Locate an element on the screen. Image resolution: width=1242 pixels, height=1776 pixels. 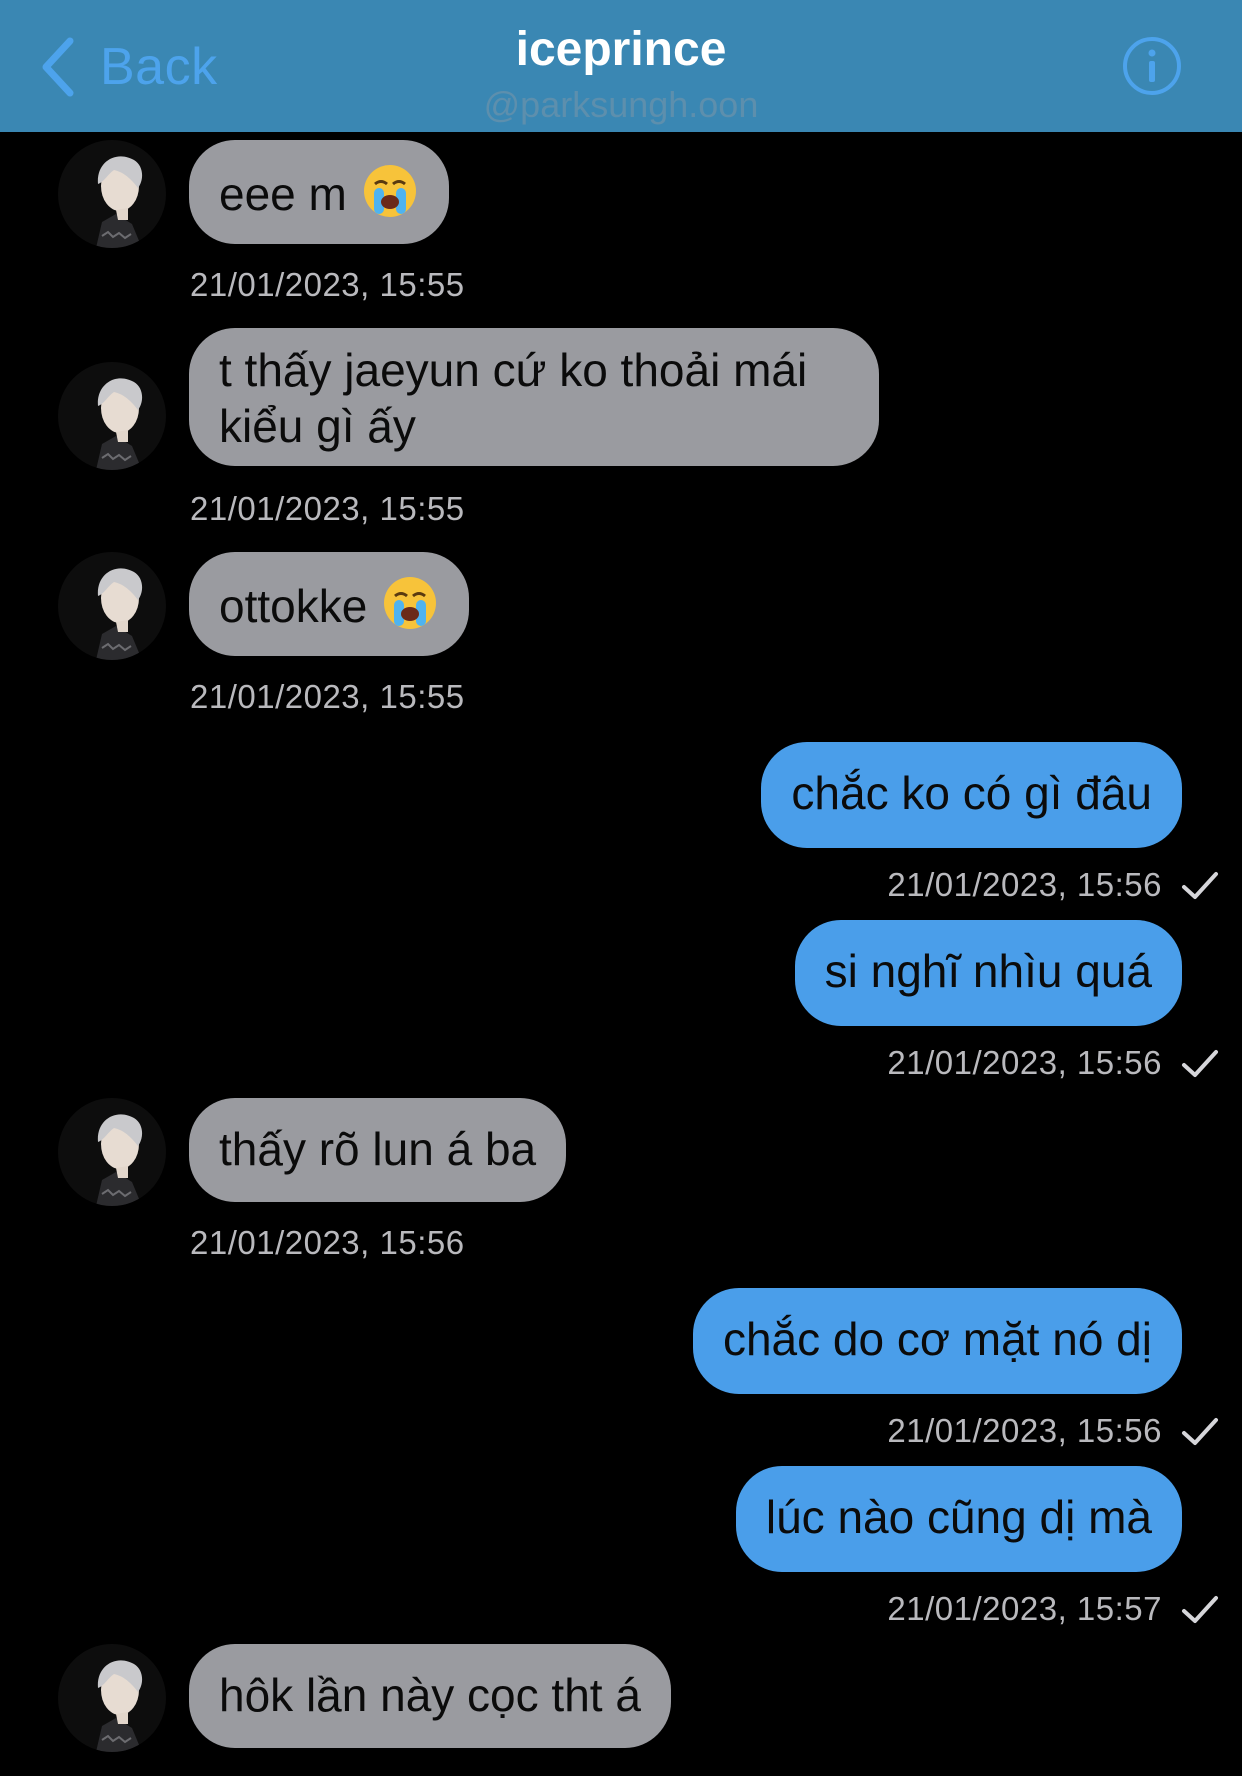
message-text: lúc nào cũng dị mà is located at coordinates (958, 1517).